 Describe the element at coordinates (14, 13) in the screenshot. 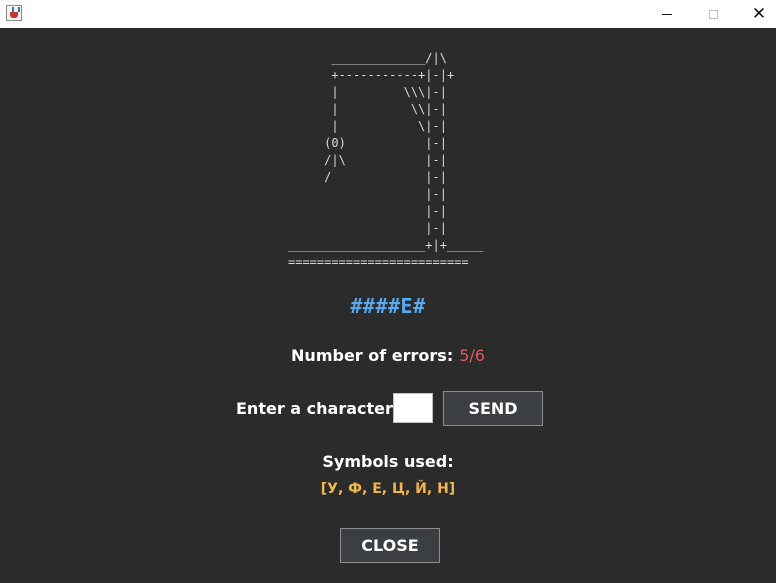

I see `java-app-icon` at that location.